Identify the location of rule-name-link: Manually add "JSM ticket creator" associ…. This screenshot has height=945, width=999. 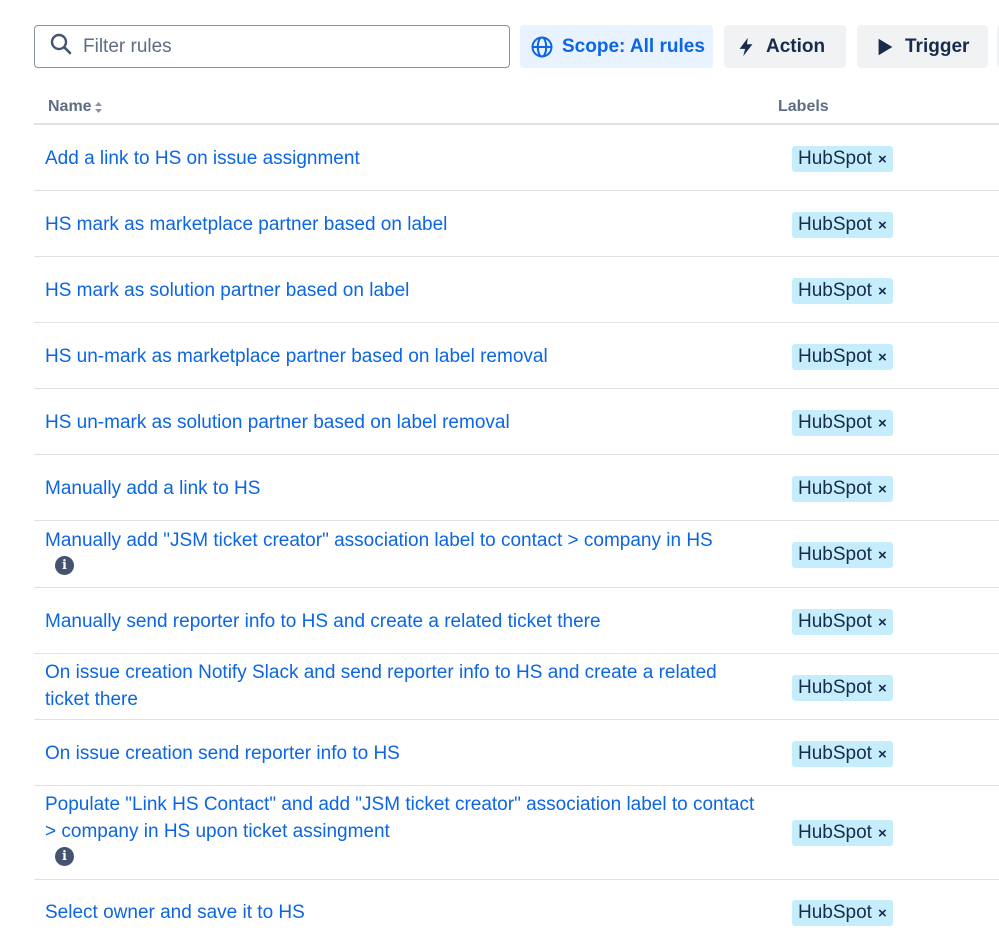
(405, 540).